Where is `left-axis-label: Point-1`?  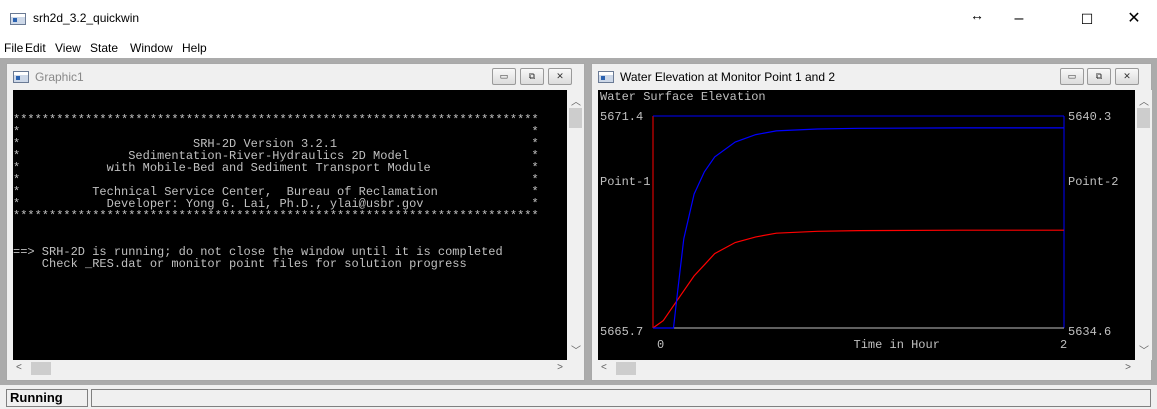
left-axis-label: Point-1 is located at coordinates (625, 182).